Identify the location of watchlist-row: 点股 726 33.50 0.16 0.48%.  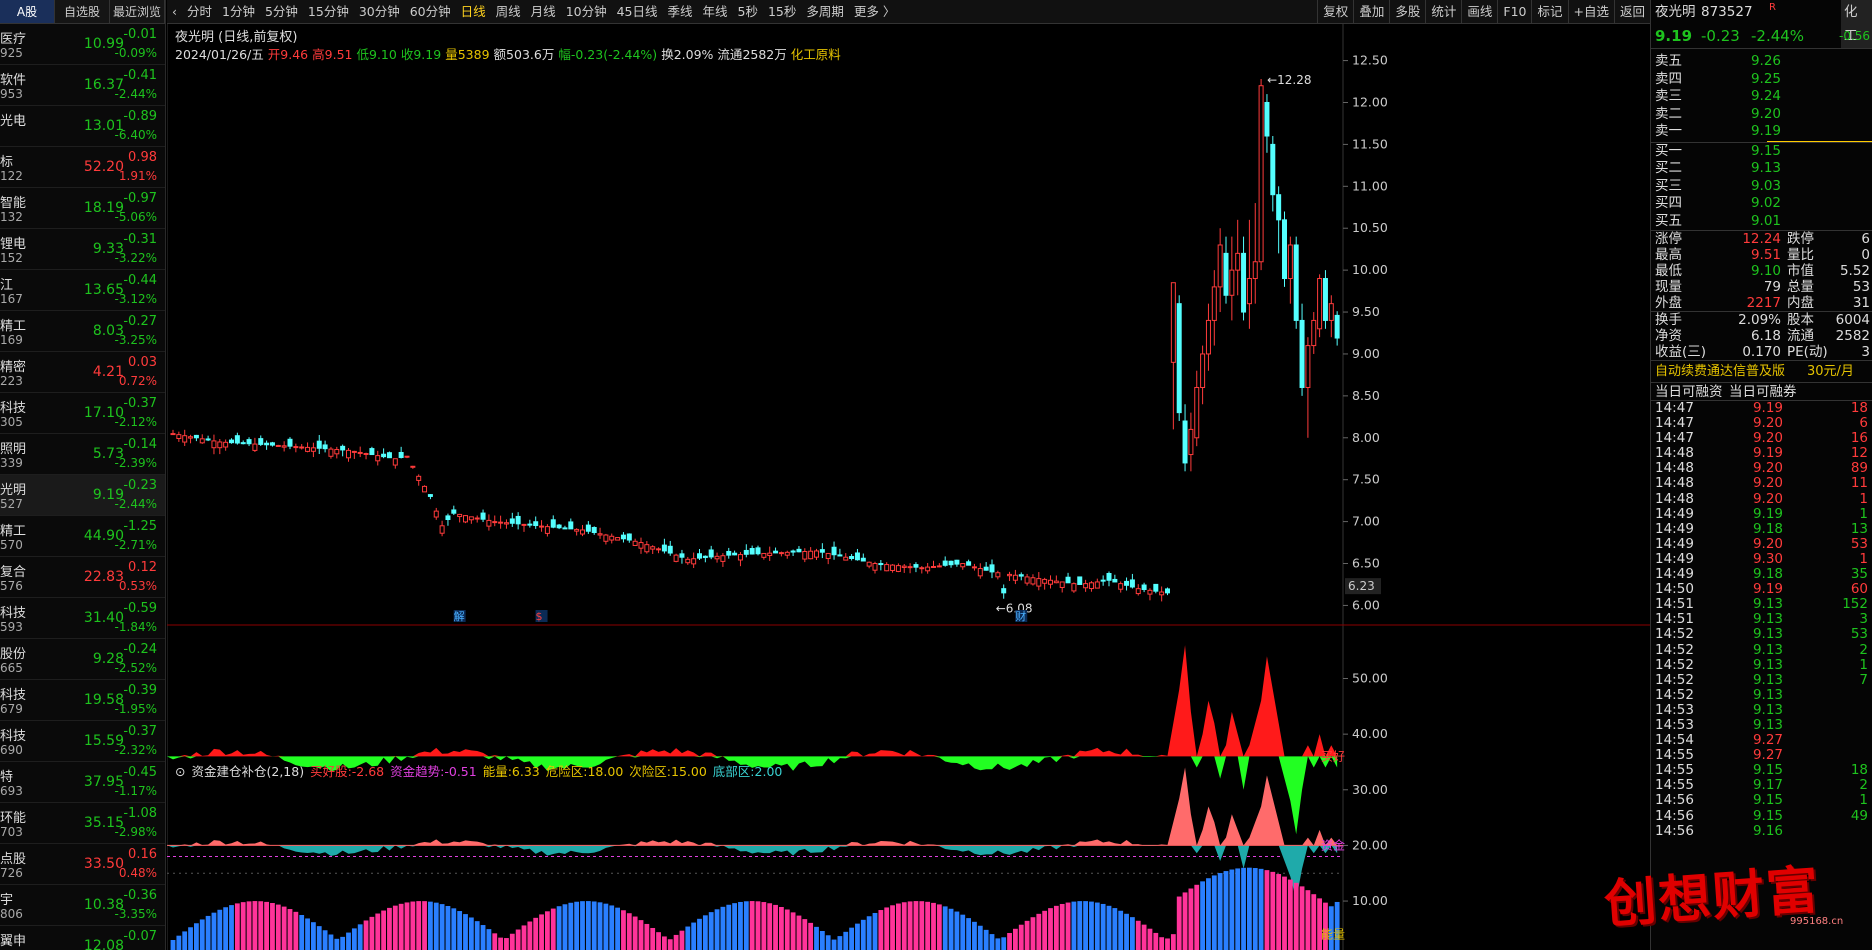
(82, 864).